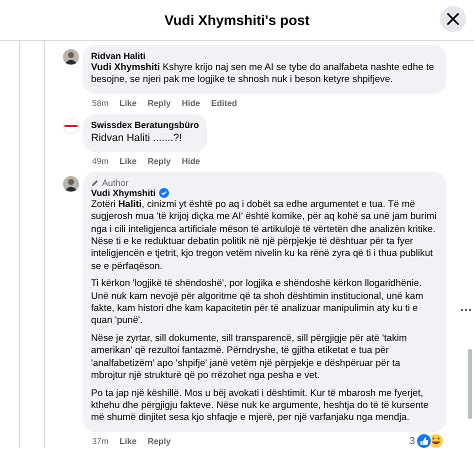 This screenshot has height=452, width=474. I want to click on author-name: Vudi Xhymshiti, so click(123, 193).